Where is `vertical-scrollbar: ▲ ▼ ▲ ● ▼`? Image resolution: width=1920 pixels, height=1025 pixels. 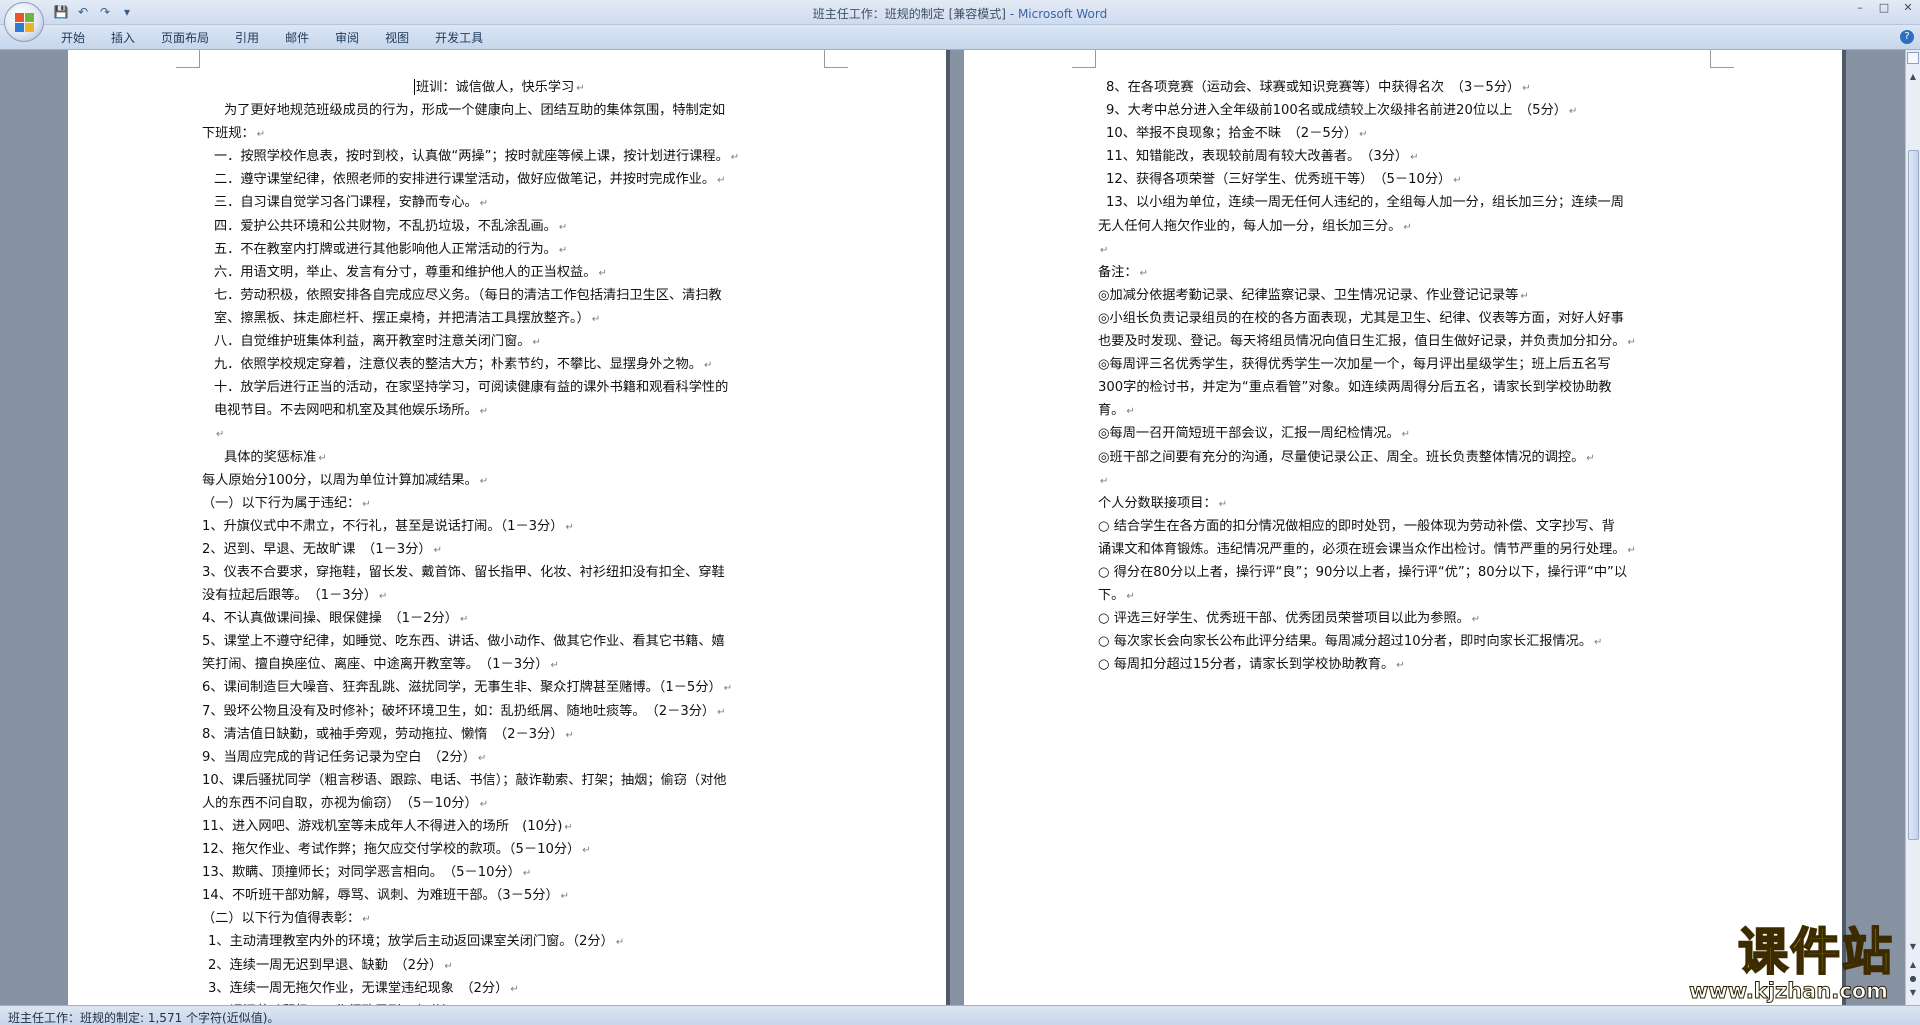
vertical-scrollbar: ▲ ▼ ▲ ● ▼ is located at coordinates (1912, 527).